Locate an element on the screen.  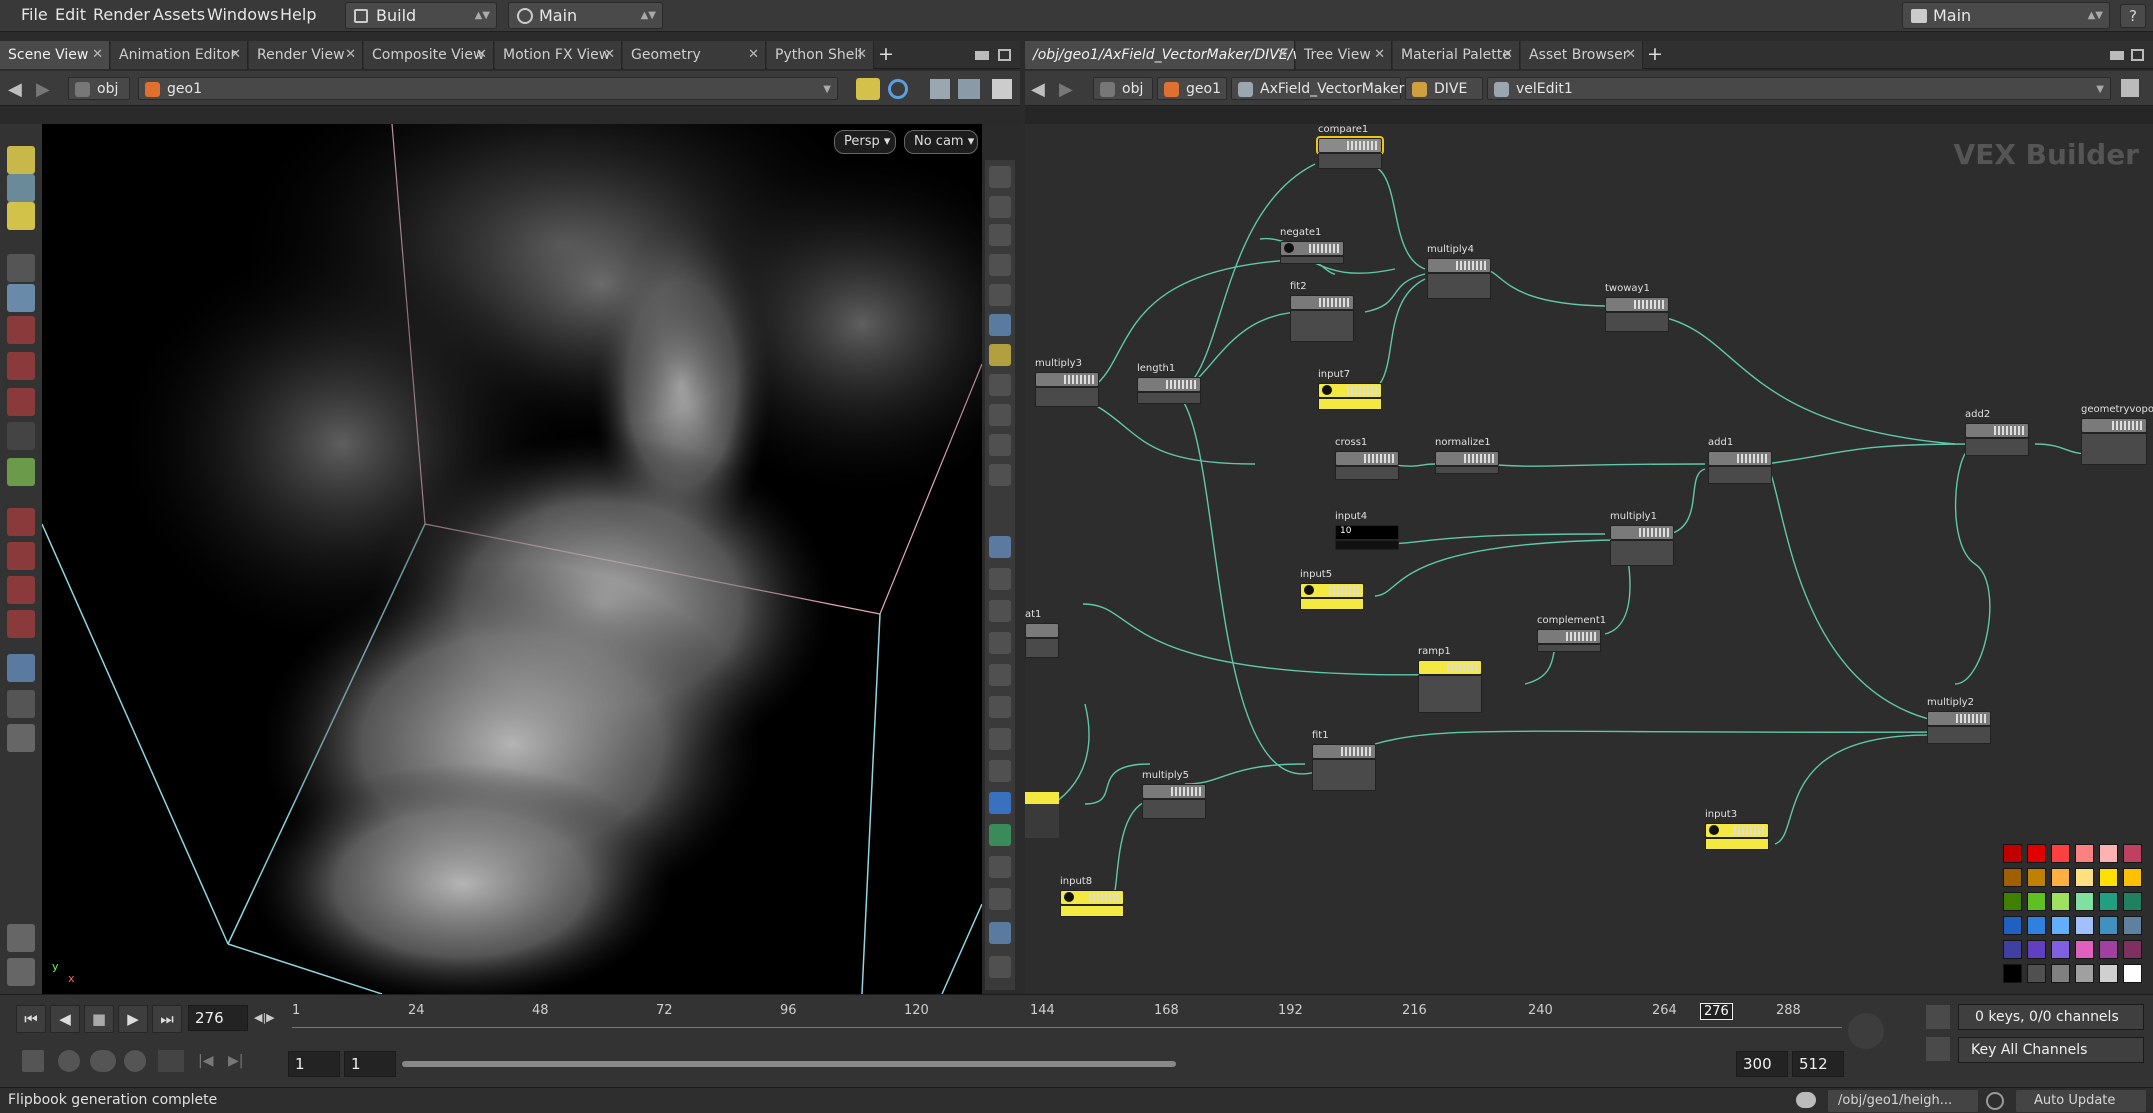
range-back-icon: |◀ is located at coordinates (205, 1061).